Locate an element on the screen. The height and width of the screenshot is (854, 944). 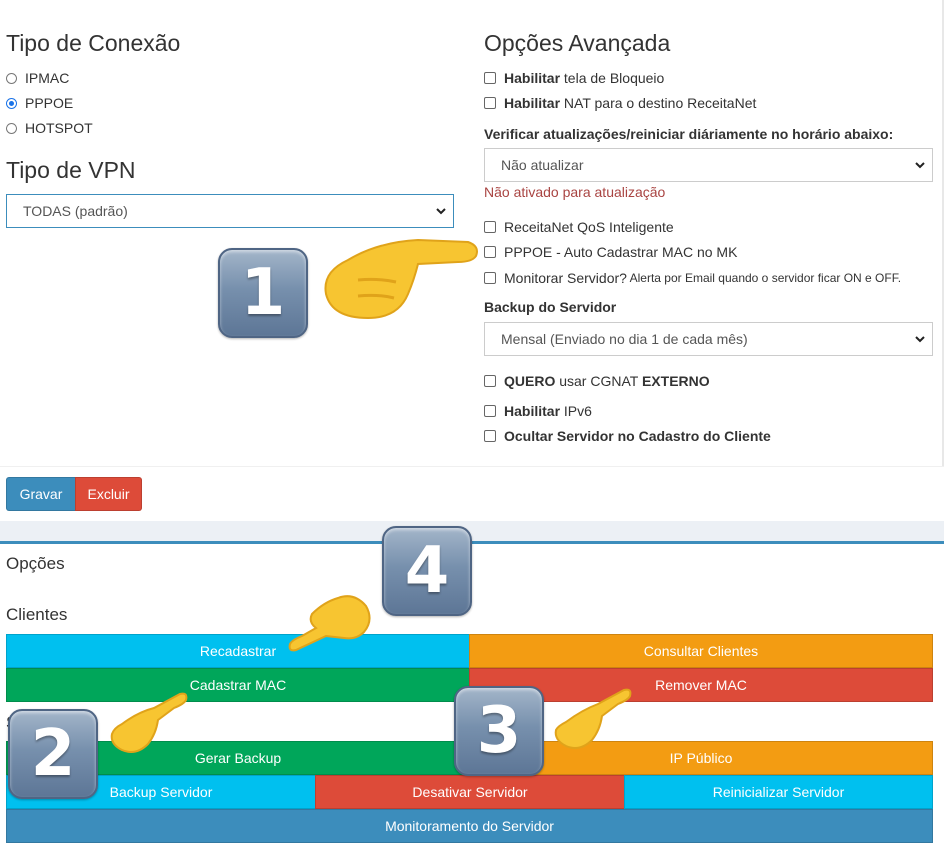
check-pppoe-mac: PPPOE - Auto Cadastrar MAC no MK is located at coordinates (610, 252).